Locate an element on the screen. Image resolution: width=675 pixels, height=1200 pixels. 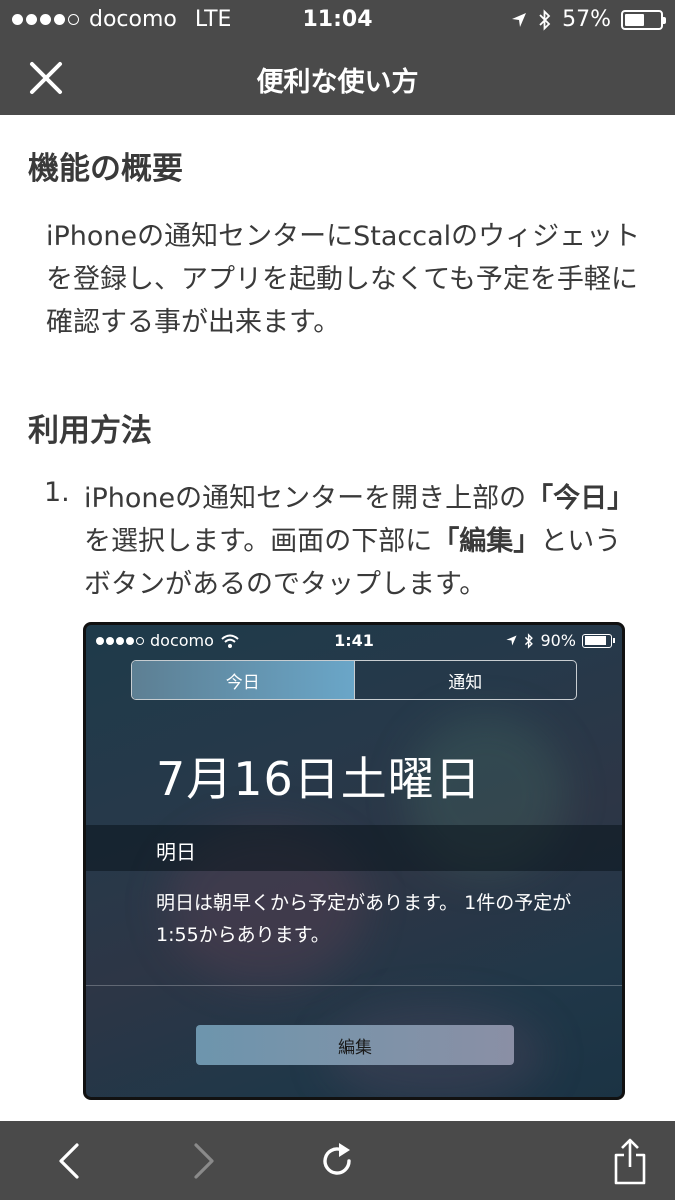
reload-icon is located at coordinates (337, 1159).